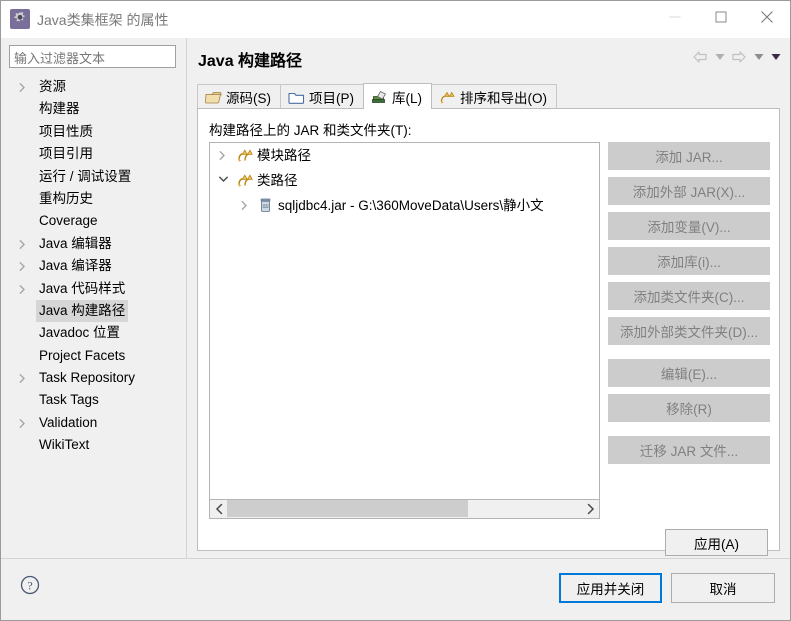 The image size is (791, 621). Describe the element at coordinates (93, 199) in the screenshot. I see `sidebar-item: 重构历史` at that location.